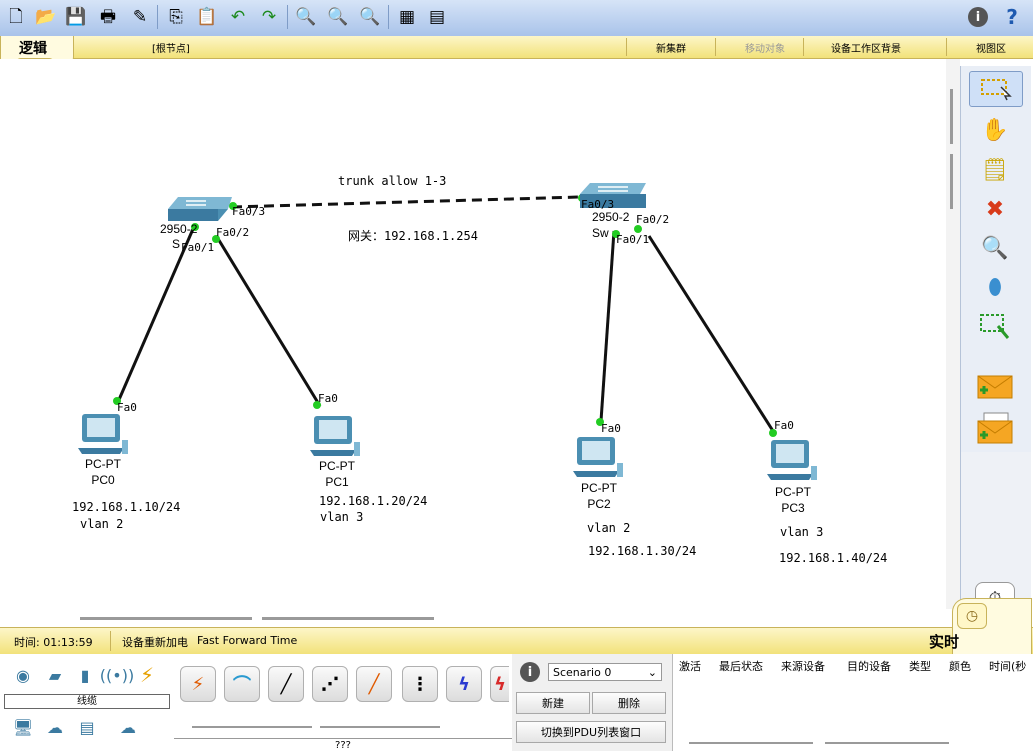  What do you see at coordinates (516, 47) in the screenshot?
I see `workspace-bar: [根节点] 新集群 移动对象 设备工作区背景 视图区` at bounding box center [516, 47].